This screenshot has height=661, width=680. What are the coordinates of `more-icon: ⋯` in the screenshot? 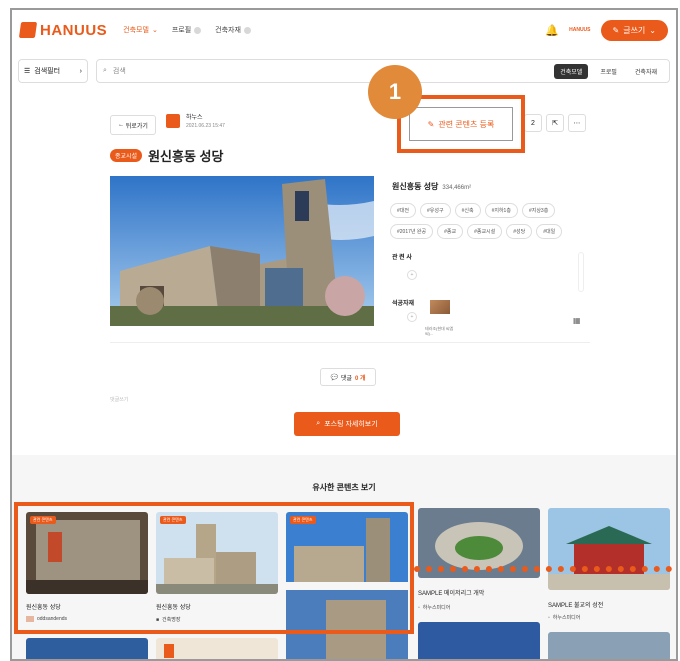 It's located at (577, 123).